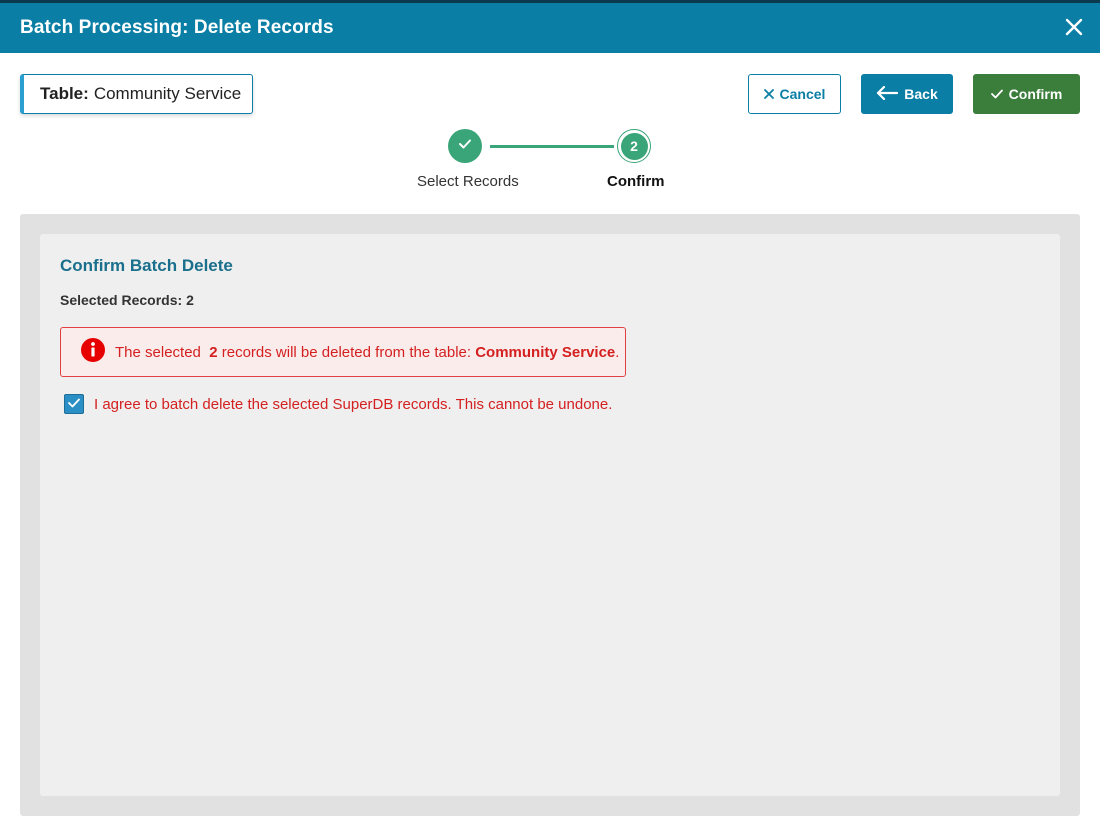 The image size is (1100, 830). I want to click on selected-records-count: 2, so click(190, 300).